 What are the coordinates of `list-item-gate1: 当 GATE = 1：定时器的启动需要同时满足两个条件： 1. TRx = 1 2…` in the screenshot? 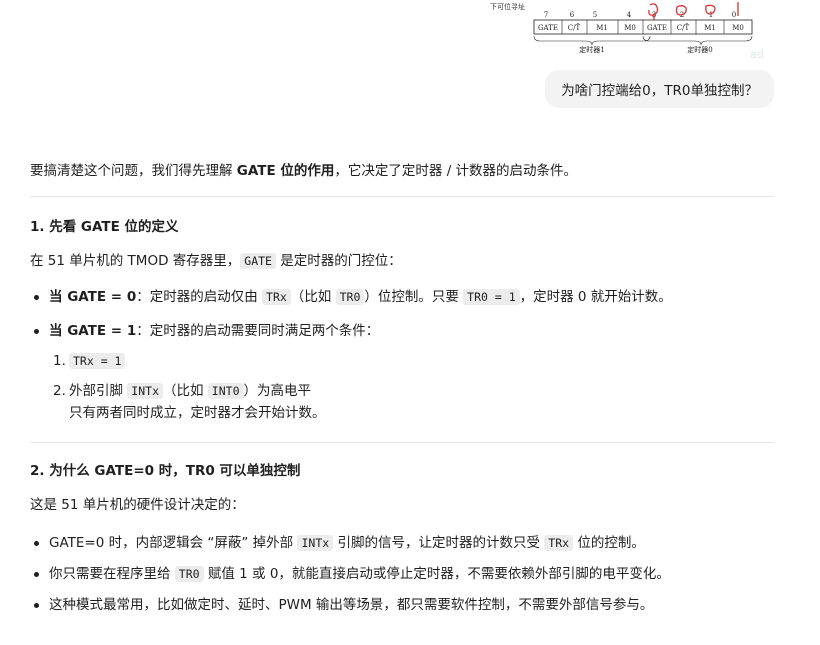 It's located at (402, 372).